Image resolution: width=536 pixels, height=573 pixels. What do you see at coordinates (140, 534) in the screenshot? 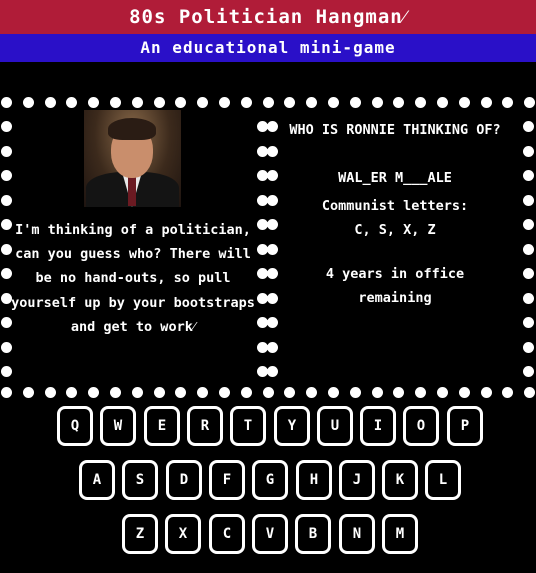
I see `key-z: Z` at bounding box center [140, 534].